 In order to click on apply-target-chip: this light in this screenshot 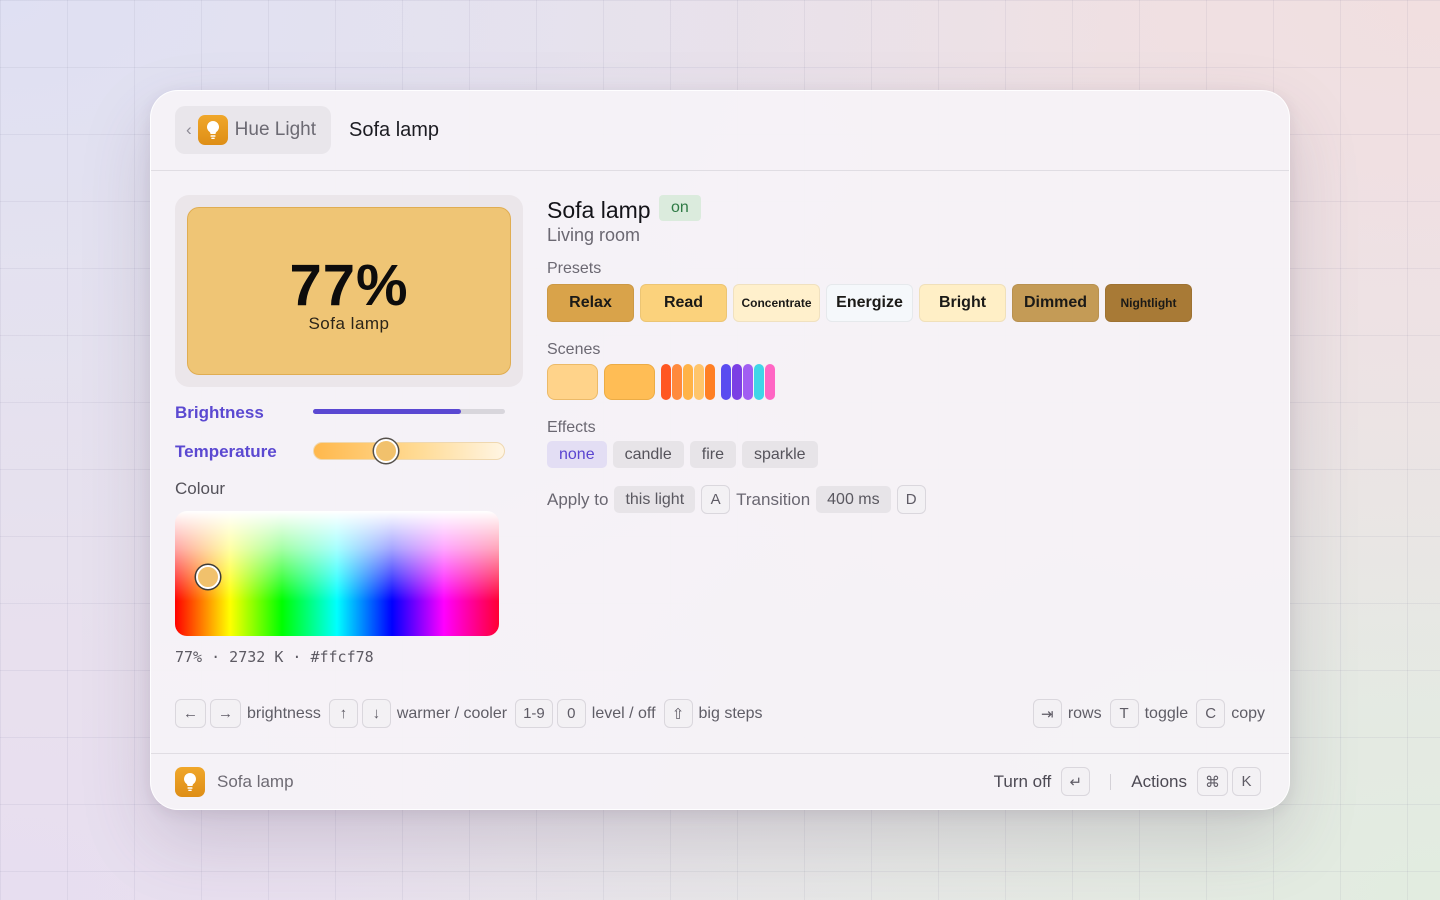, I will do `click(655, 499)`.